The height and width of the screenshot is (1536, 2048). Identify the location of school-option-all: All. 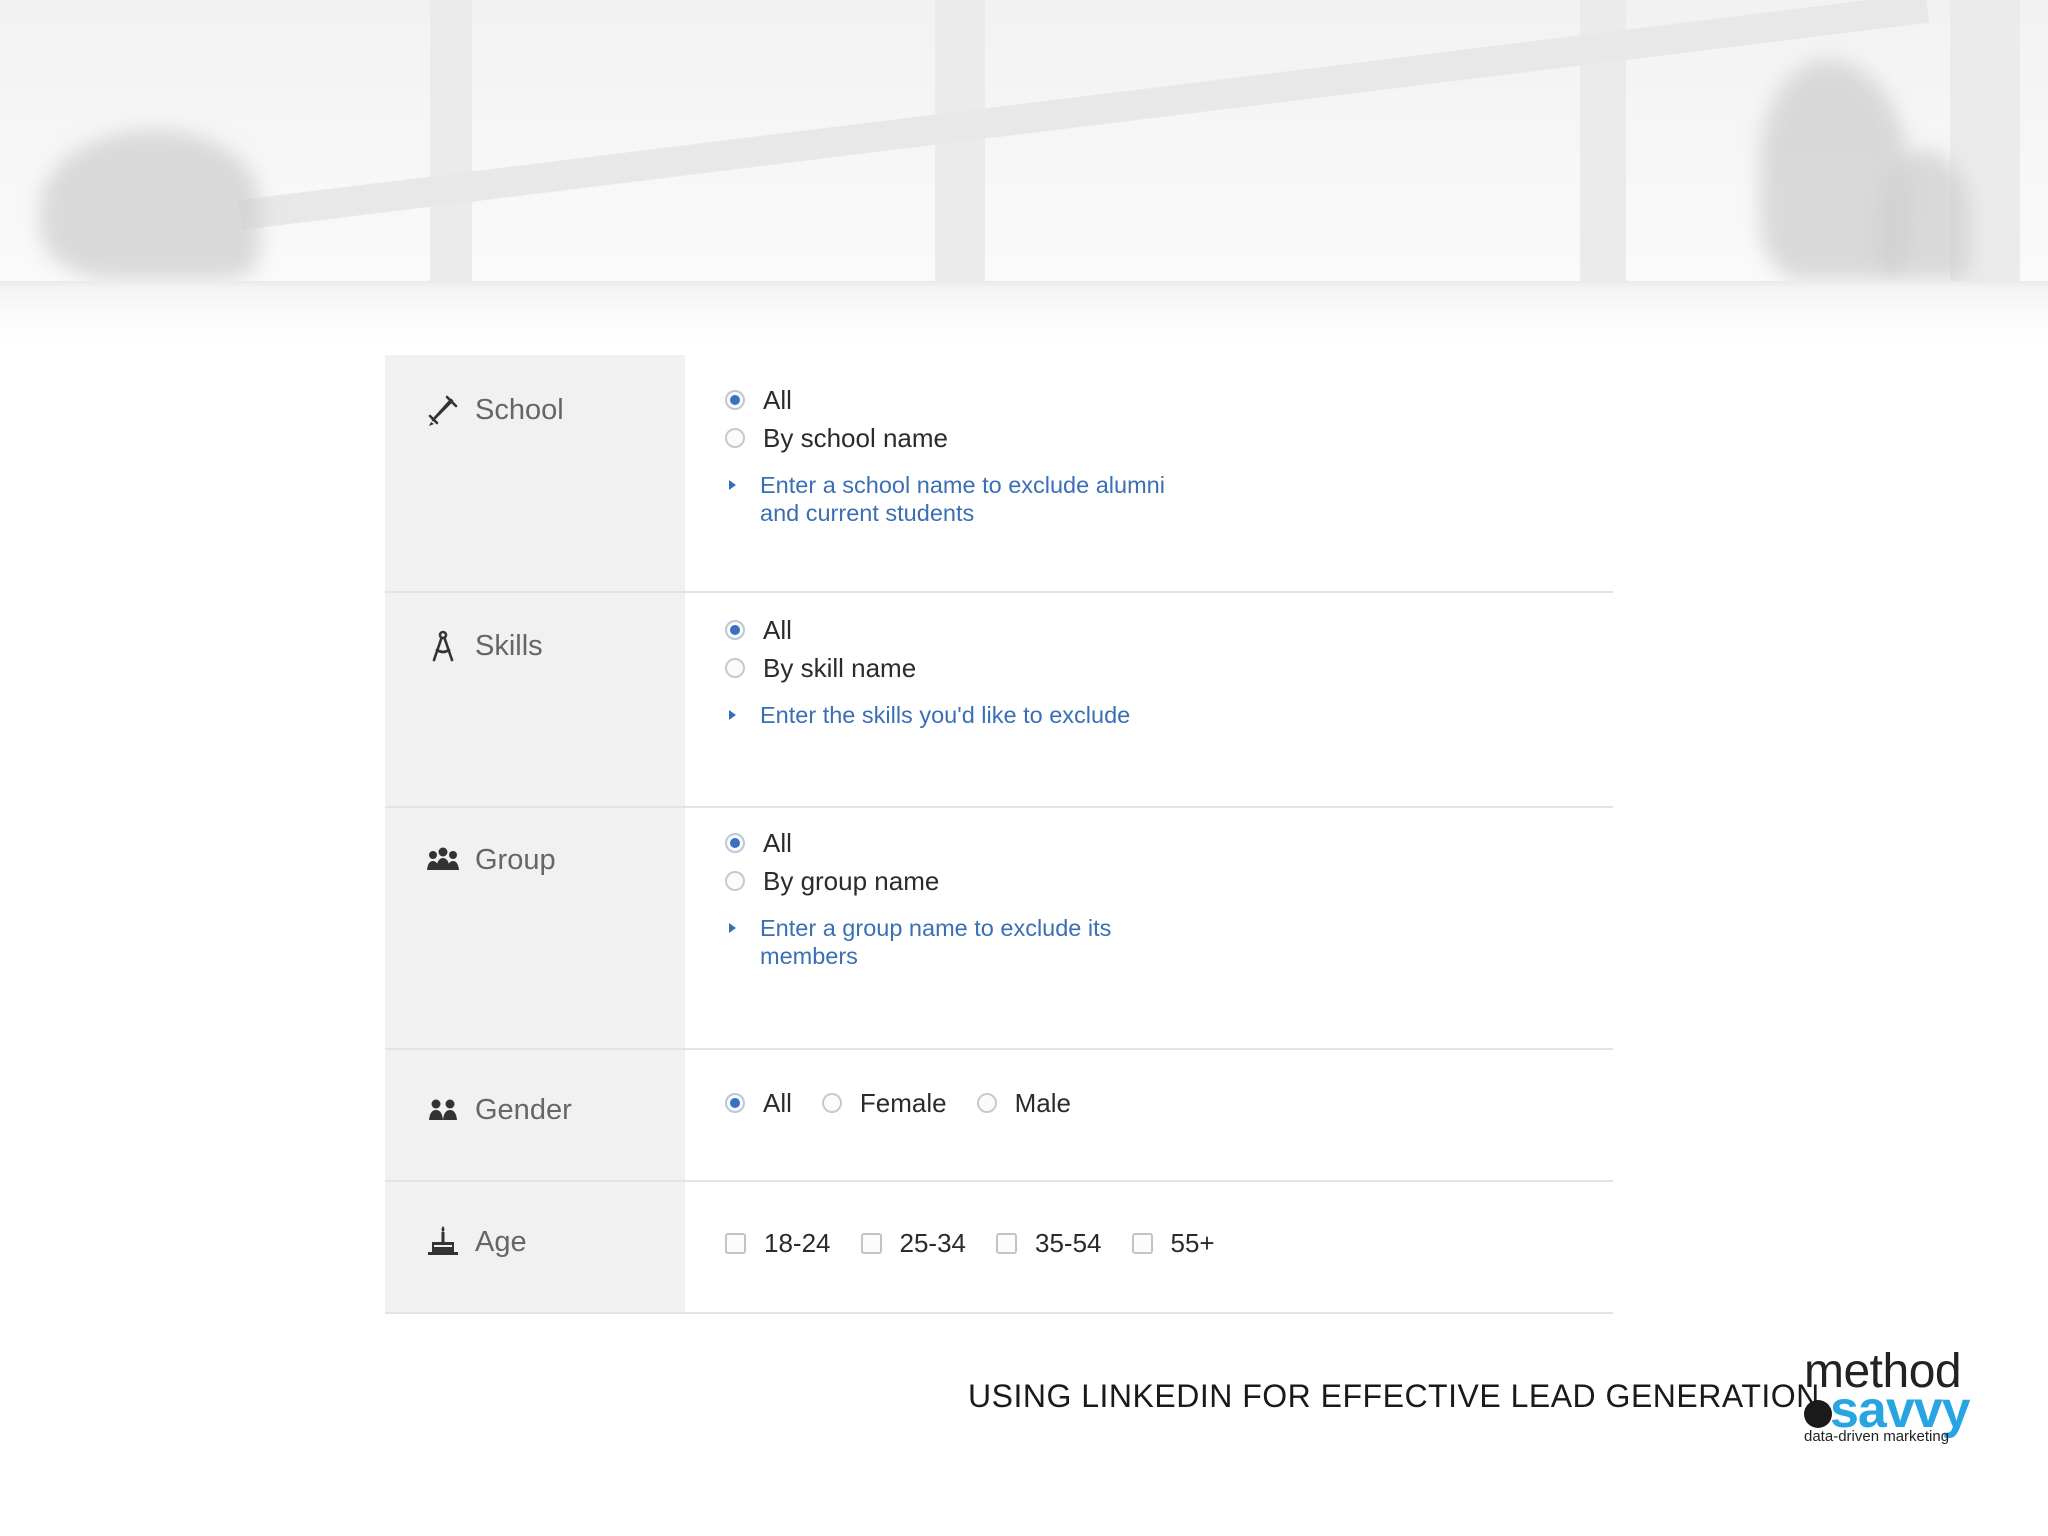
(1169, 400).